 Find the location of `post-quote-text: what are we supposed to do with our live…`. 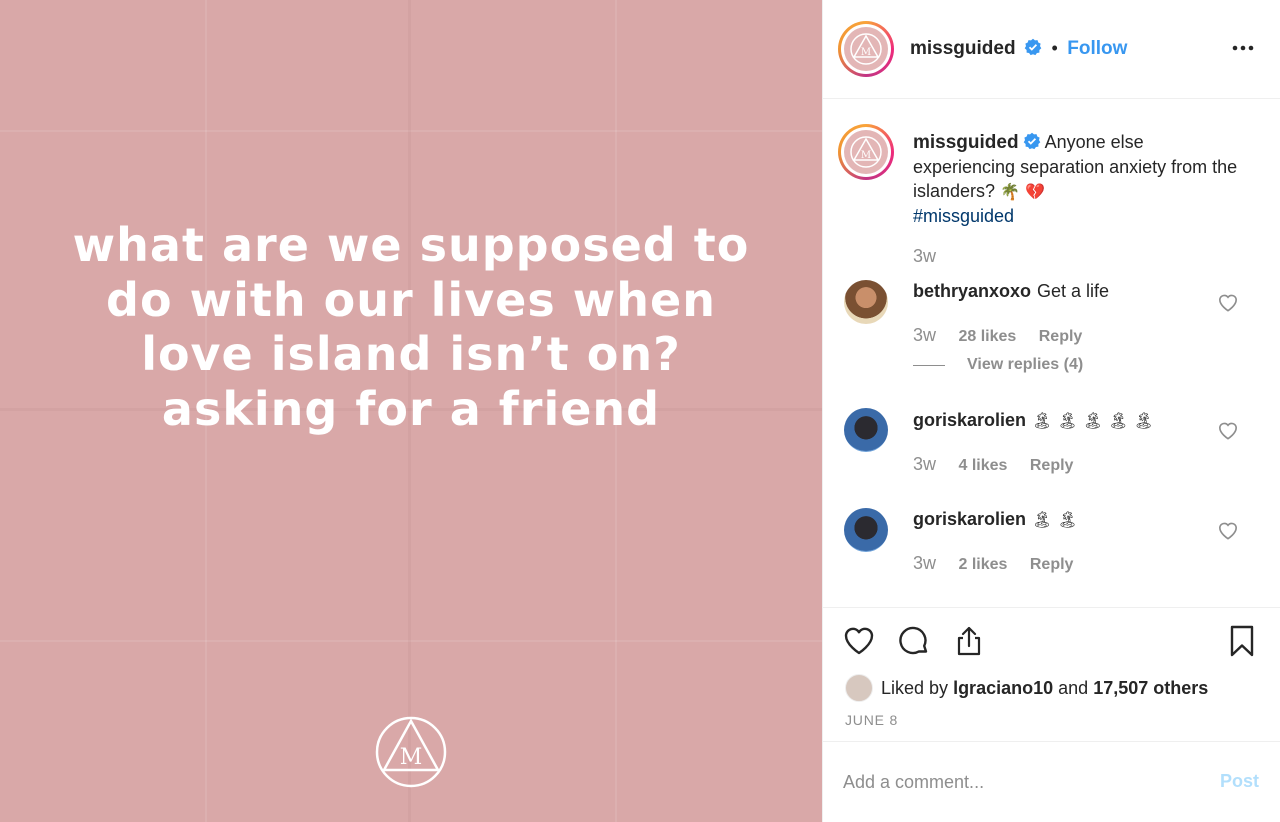

post-quote-text: what are we supposed to do with our live… is located at coordinates (411, 327).